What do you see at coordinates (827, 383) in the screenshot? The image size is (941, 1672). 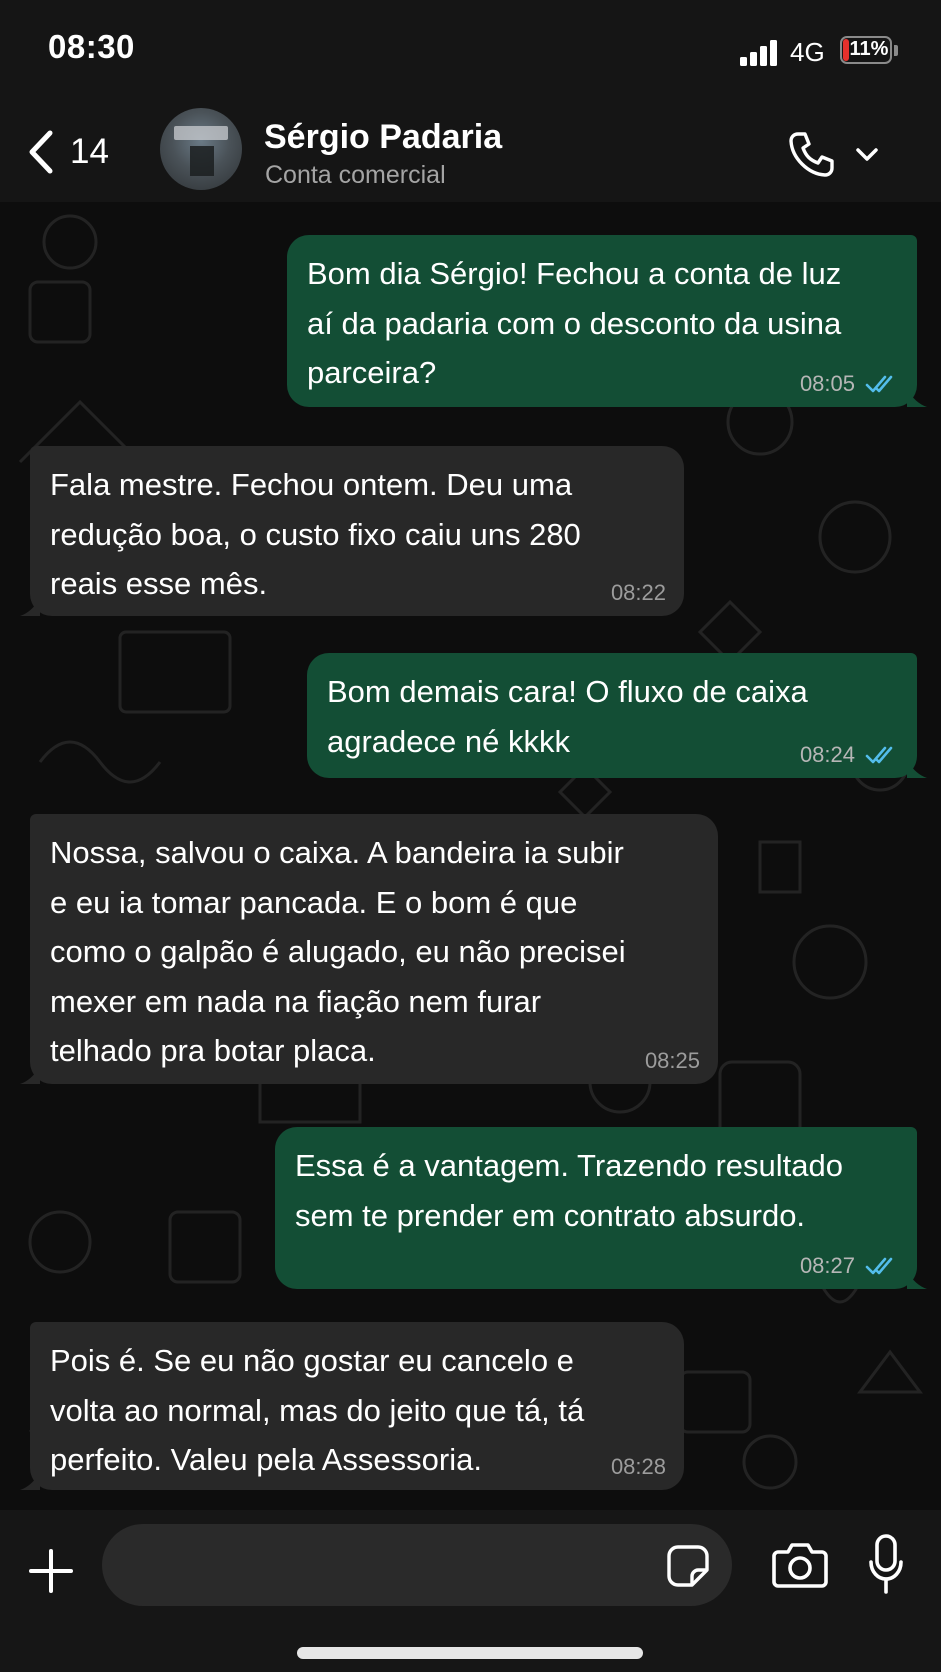 I see `message-time: 08:05` at bounding box center [827, 383].